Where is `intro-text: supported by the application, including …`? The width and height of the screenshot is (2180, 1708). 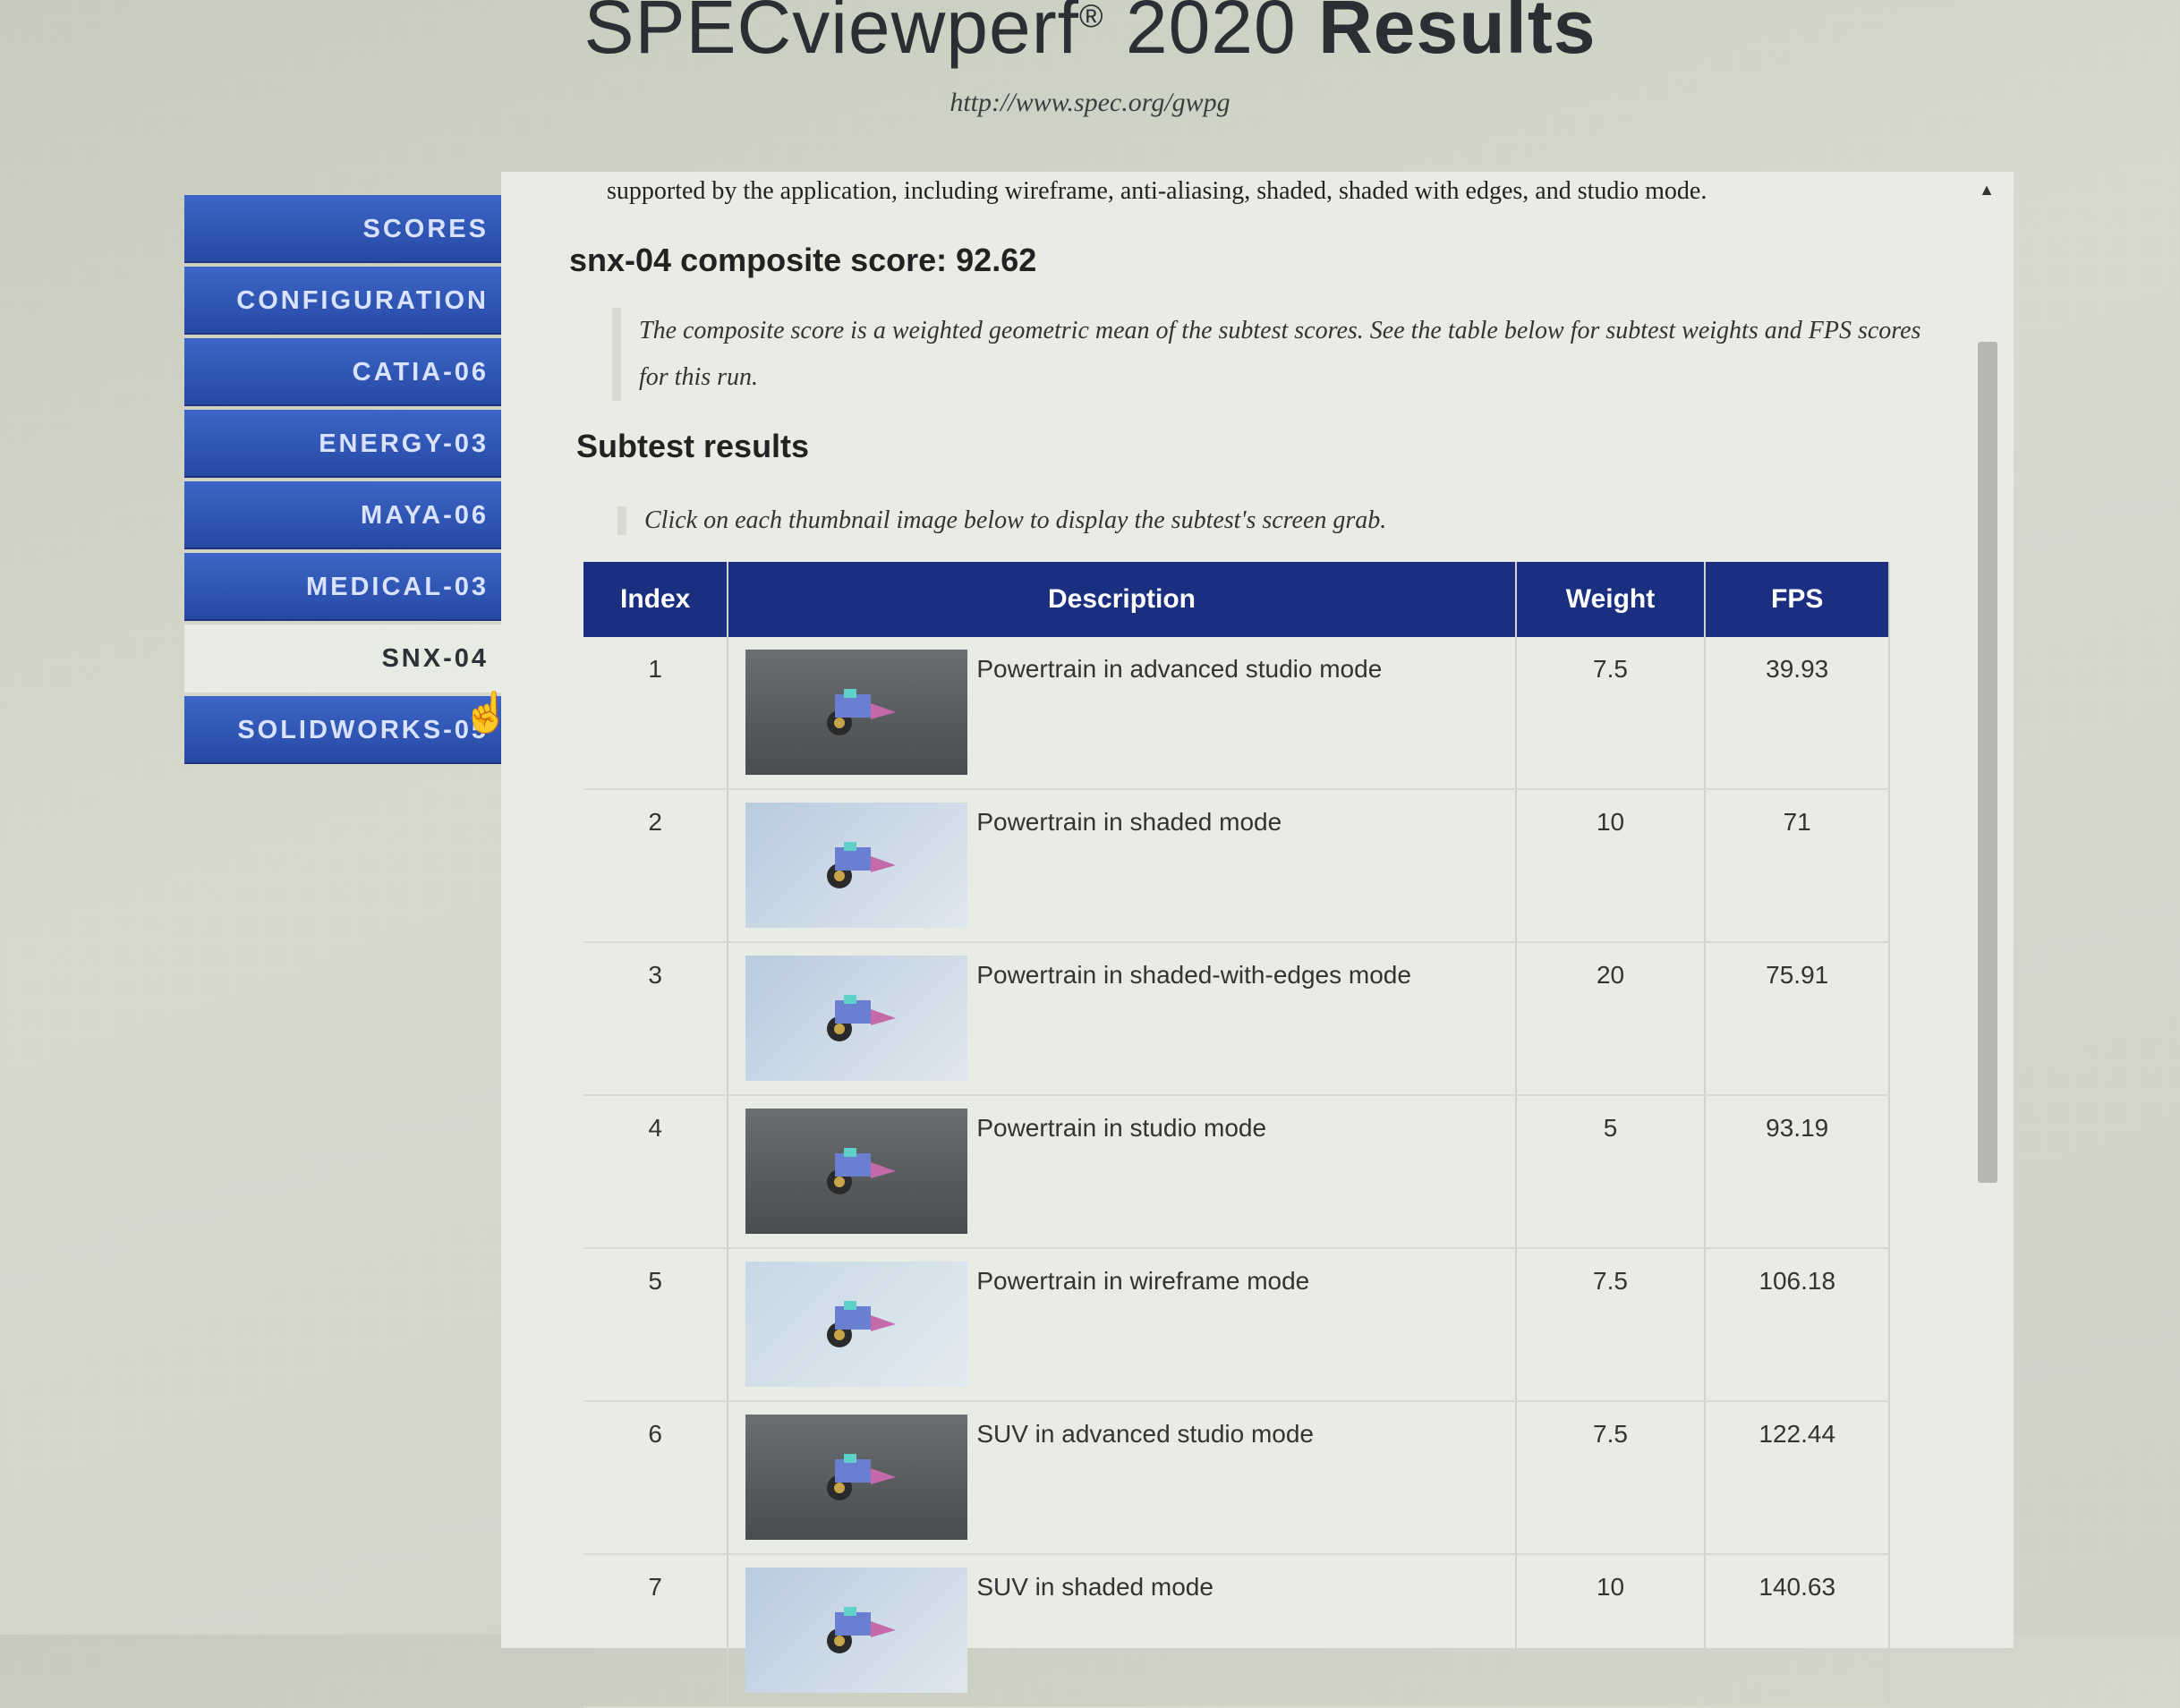
intro-text: supported by the application, including … is located at coordinates (1157, 191).